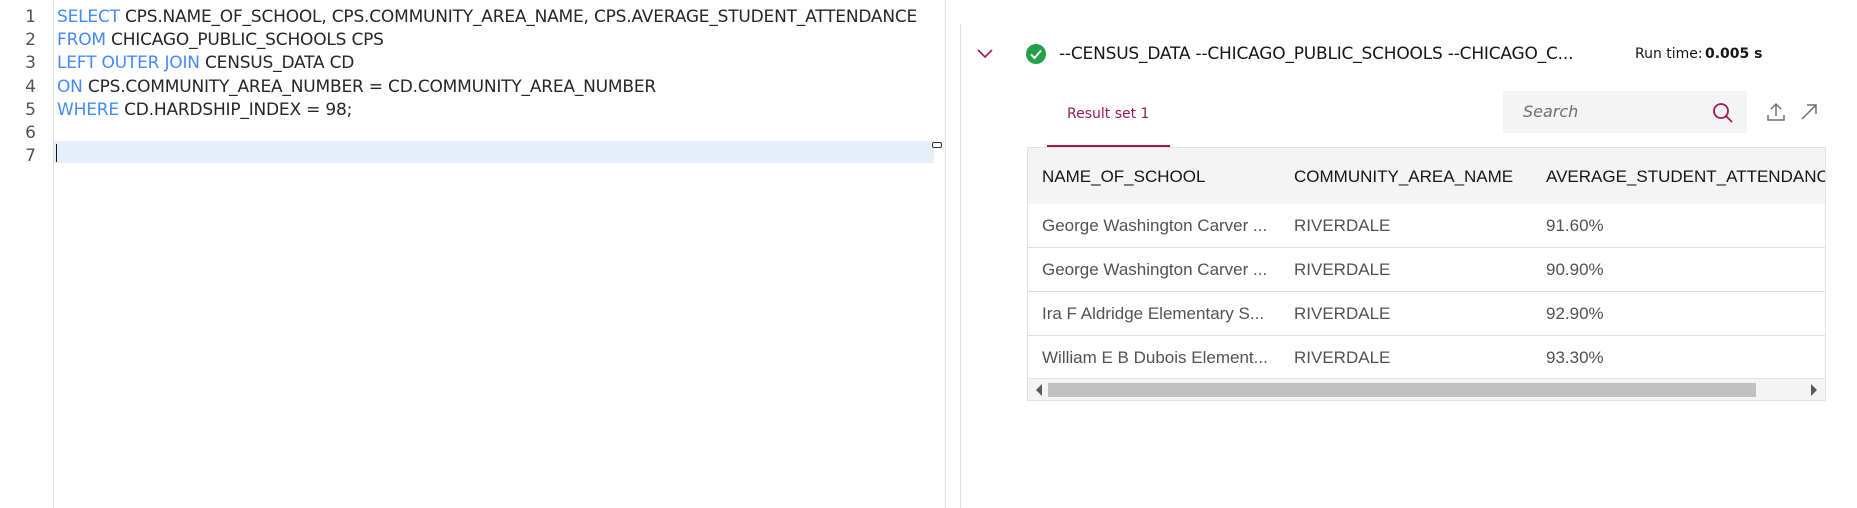 Image resolution: width=1857 pixels, height=508 pixels. I want to click on code-line-3: LEFT OUTER JOIN CENSUS_DATA CD, so click(205, 63).